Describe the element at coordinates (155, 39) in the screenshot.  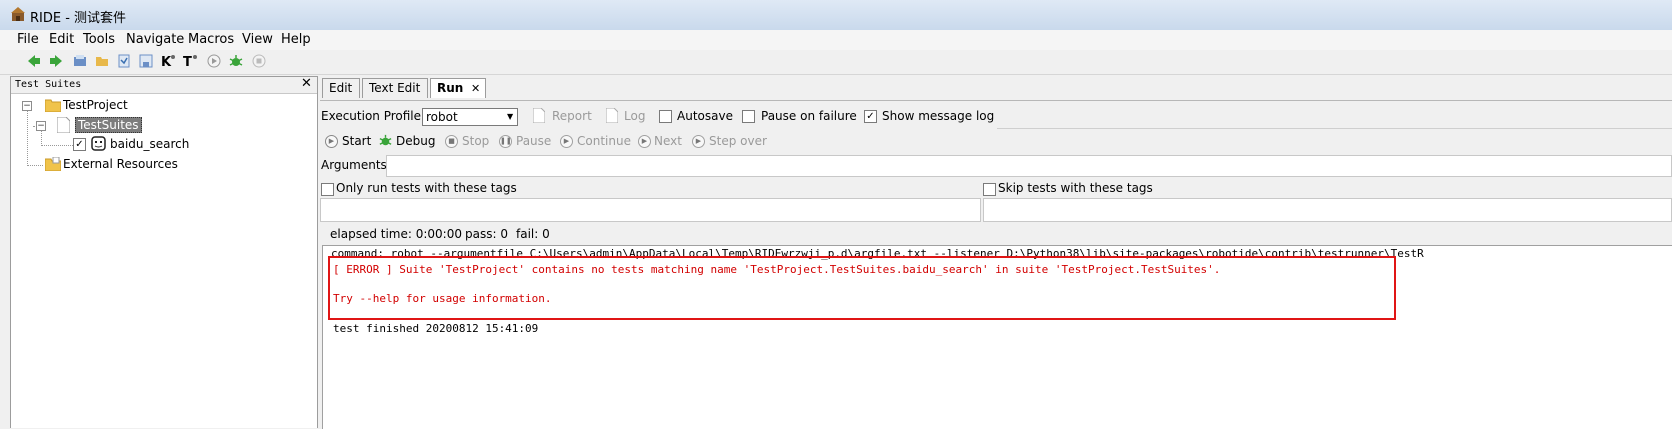
I see `menu-navigate: Navigate` at that location.